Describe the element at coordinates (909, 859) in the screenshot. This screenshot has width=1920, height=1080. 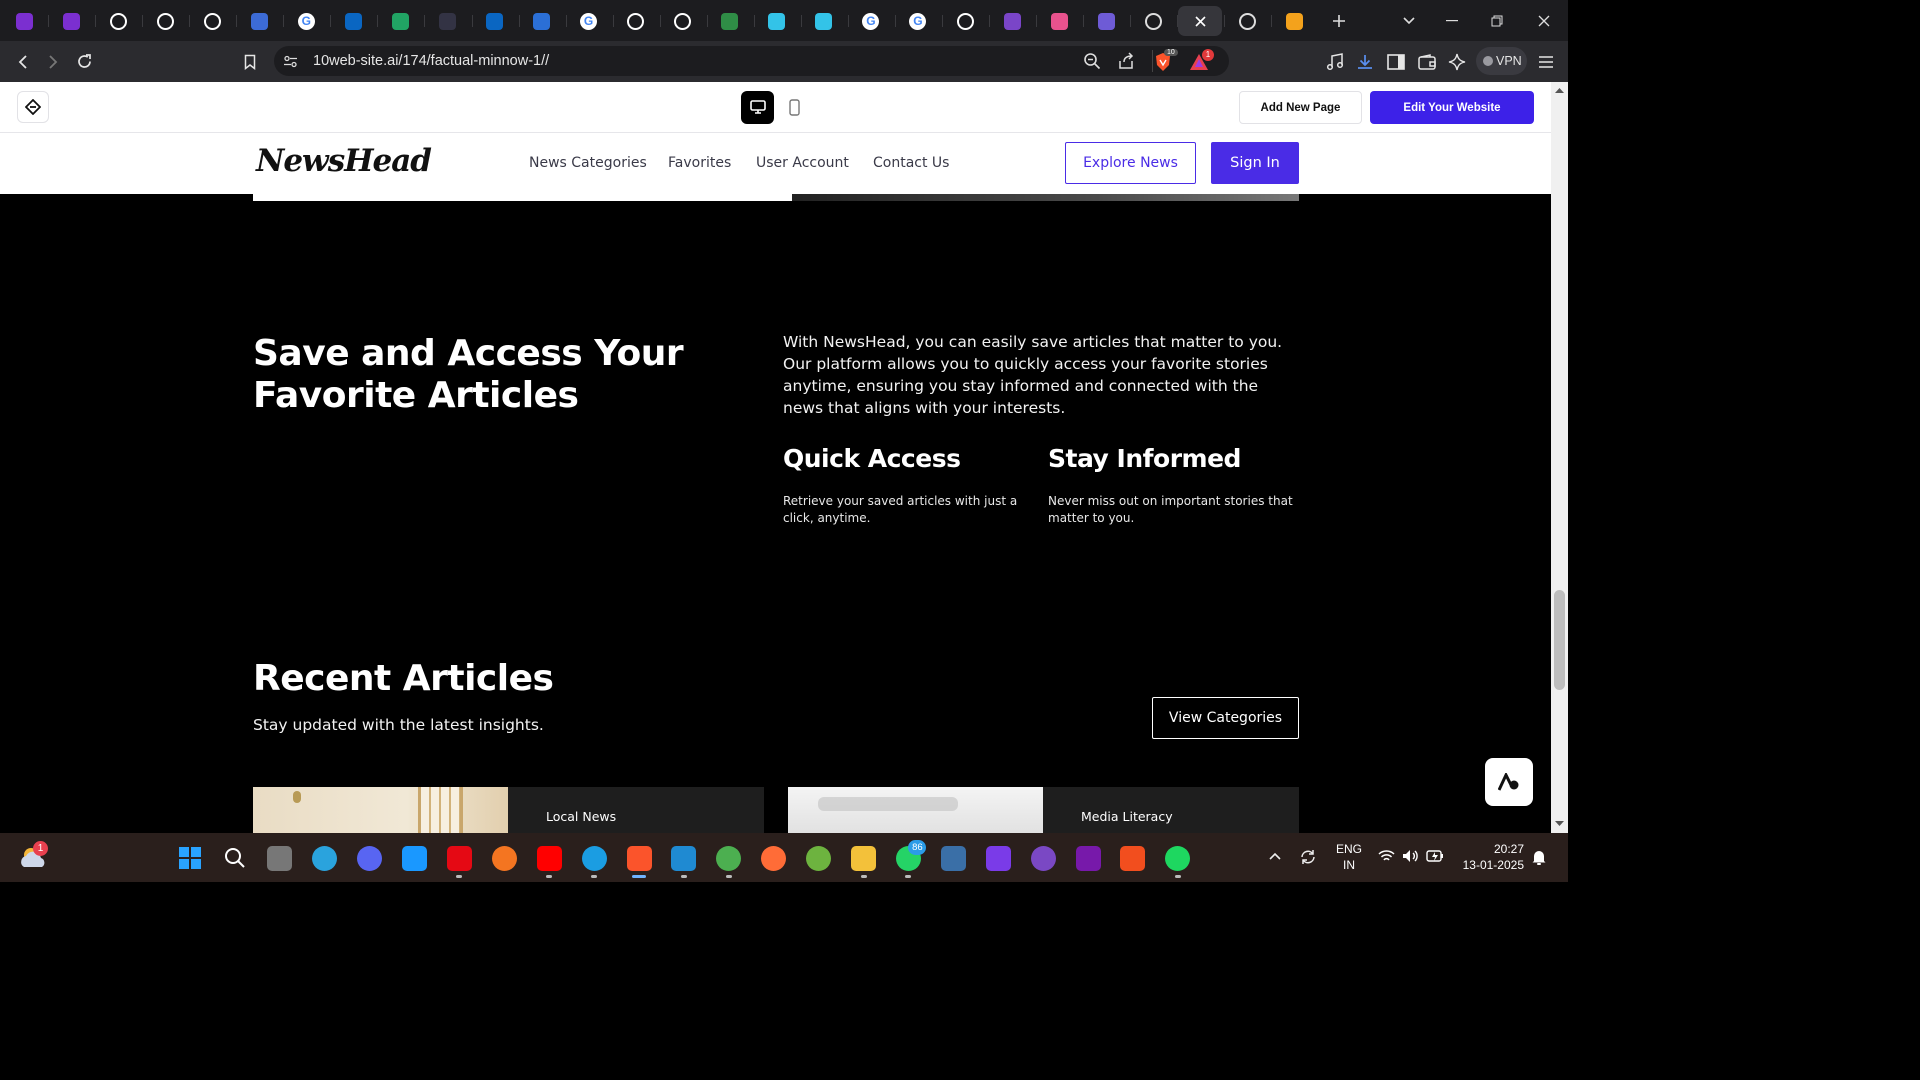
I see `taskbar-app: 86` at that location.